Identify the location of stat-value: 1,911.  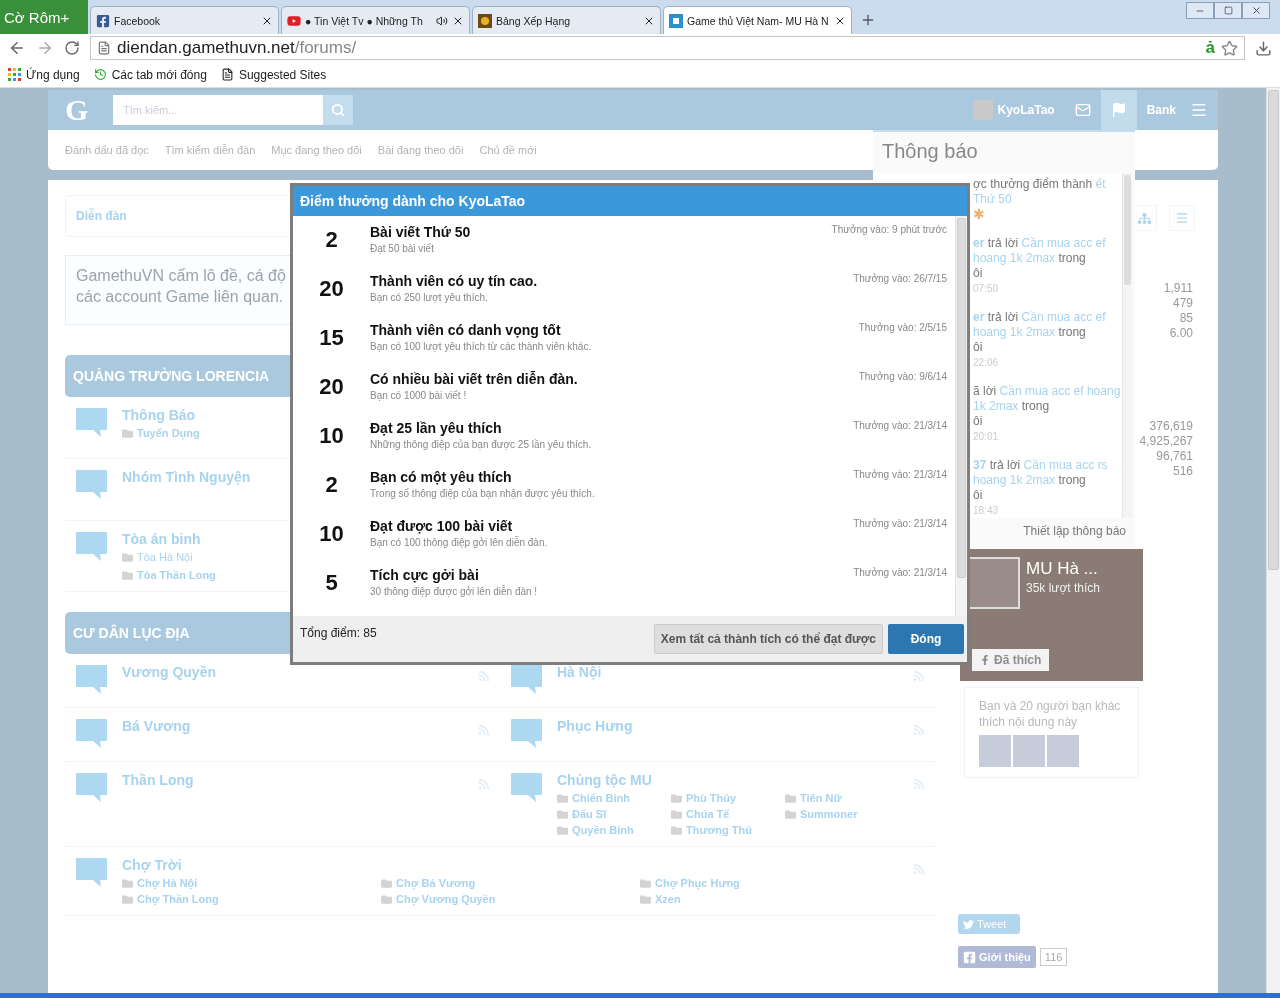
(1178, 288).